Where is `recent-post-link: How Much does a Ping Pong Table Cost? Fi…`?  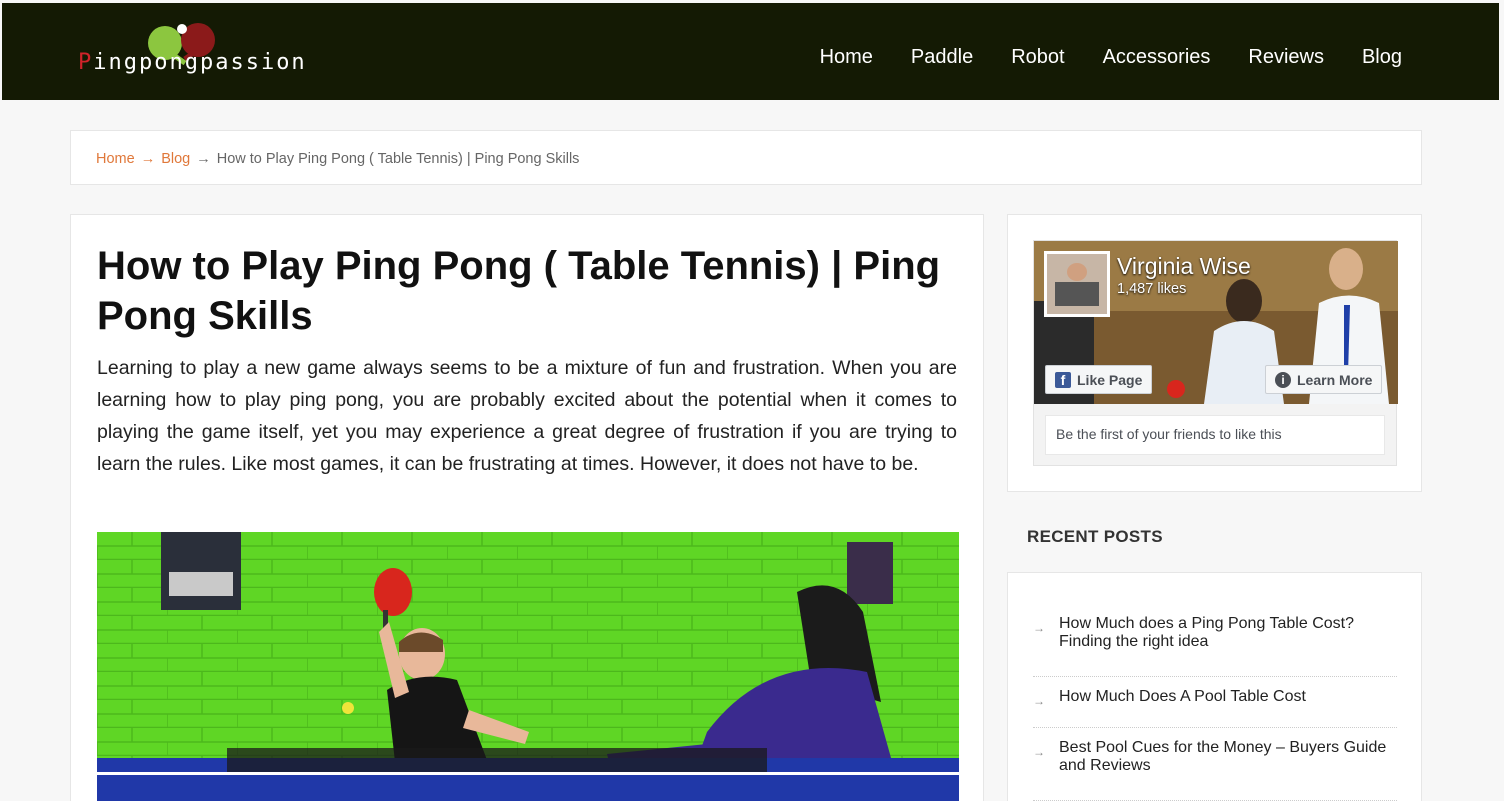 recent-post-link: How Much does a Ping Pong Table Cost? Fi… is located at coordinates (1206, 632).